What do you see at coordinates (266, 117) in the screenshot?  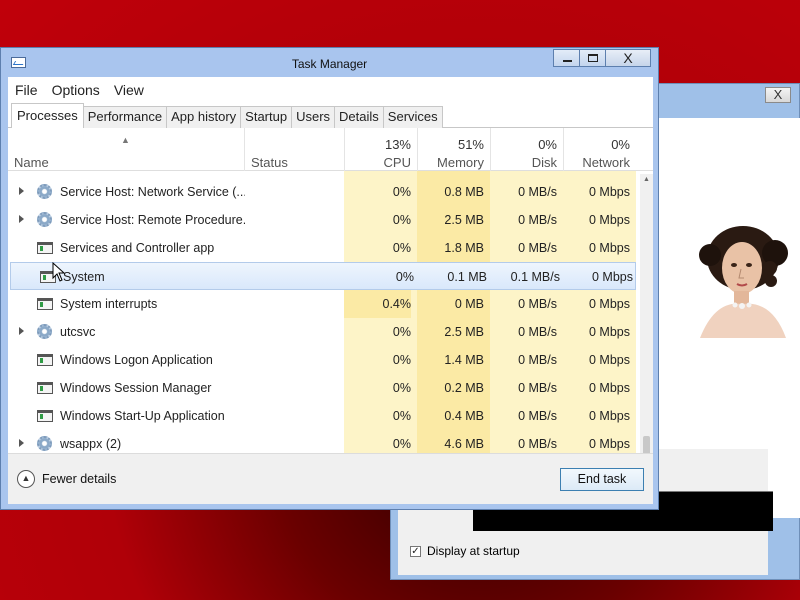 I see `tab-startup: Startup` at bounding box center [266, 117].